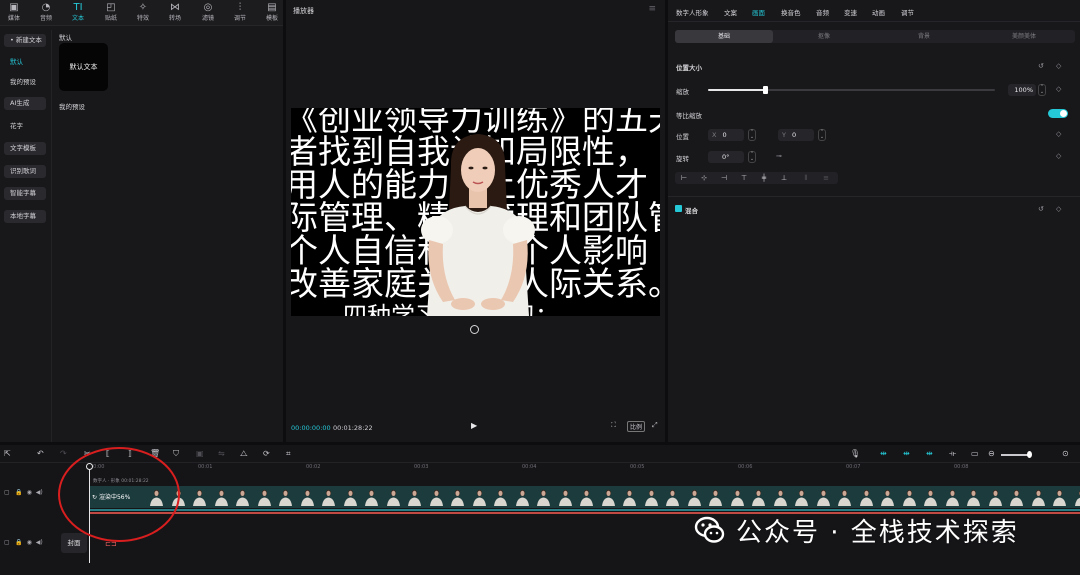 Image resolution: width=1080 pixels, height=575 pixels. What do you see at coordinates (822, 12) in the screenshot?
I see `tab-audio: 音频` at bounding box center [822, 12].